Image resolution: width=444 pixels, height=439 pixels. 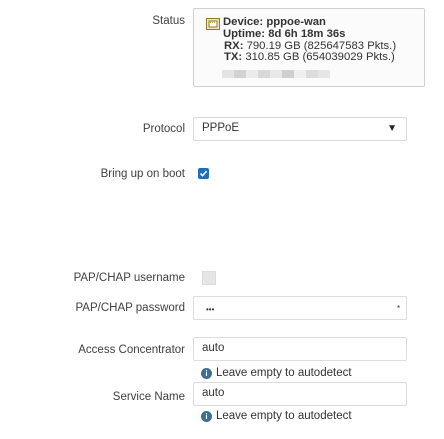 What do you see at coordinates (129, 278) in the screenshot?
I see `username-label: PAP/CHAP username` at bounding box center [129, 278].